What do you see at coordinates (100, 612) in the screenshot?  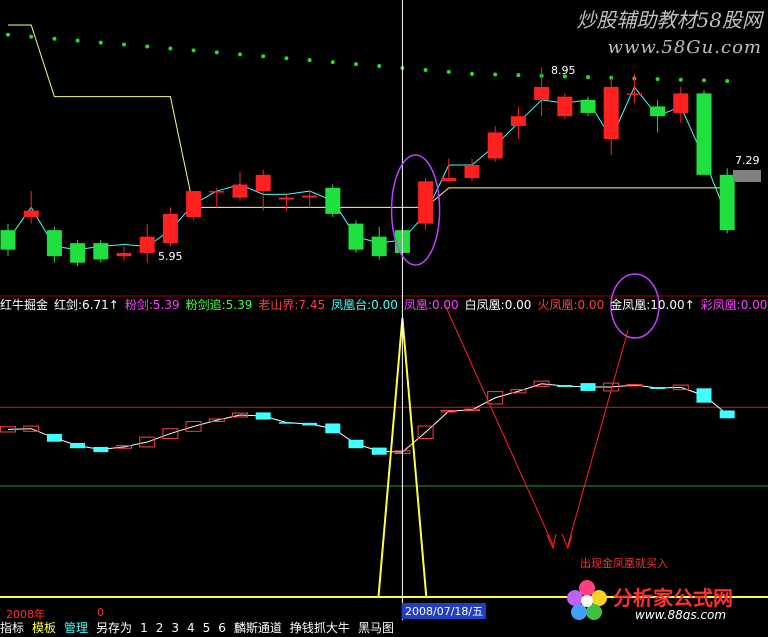 I see `zero-label: 0` at bounding box center [100, 612].